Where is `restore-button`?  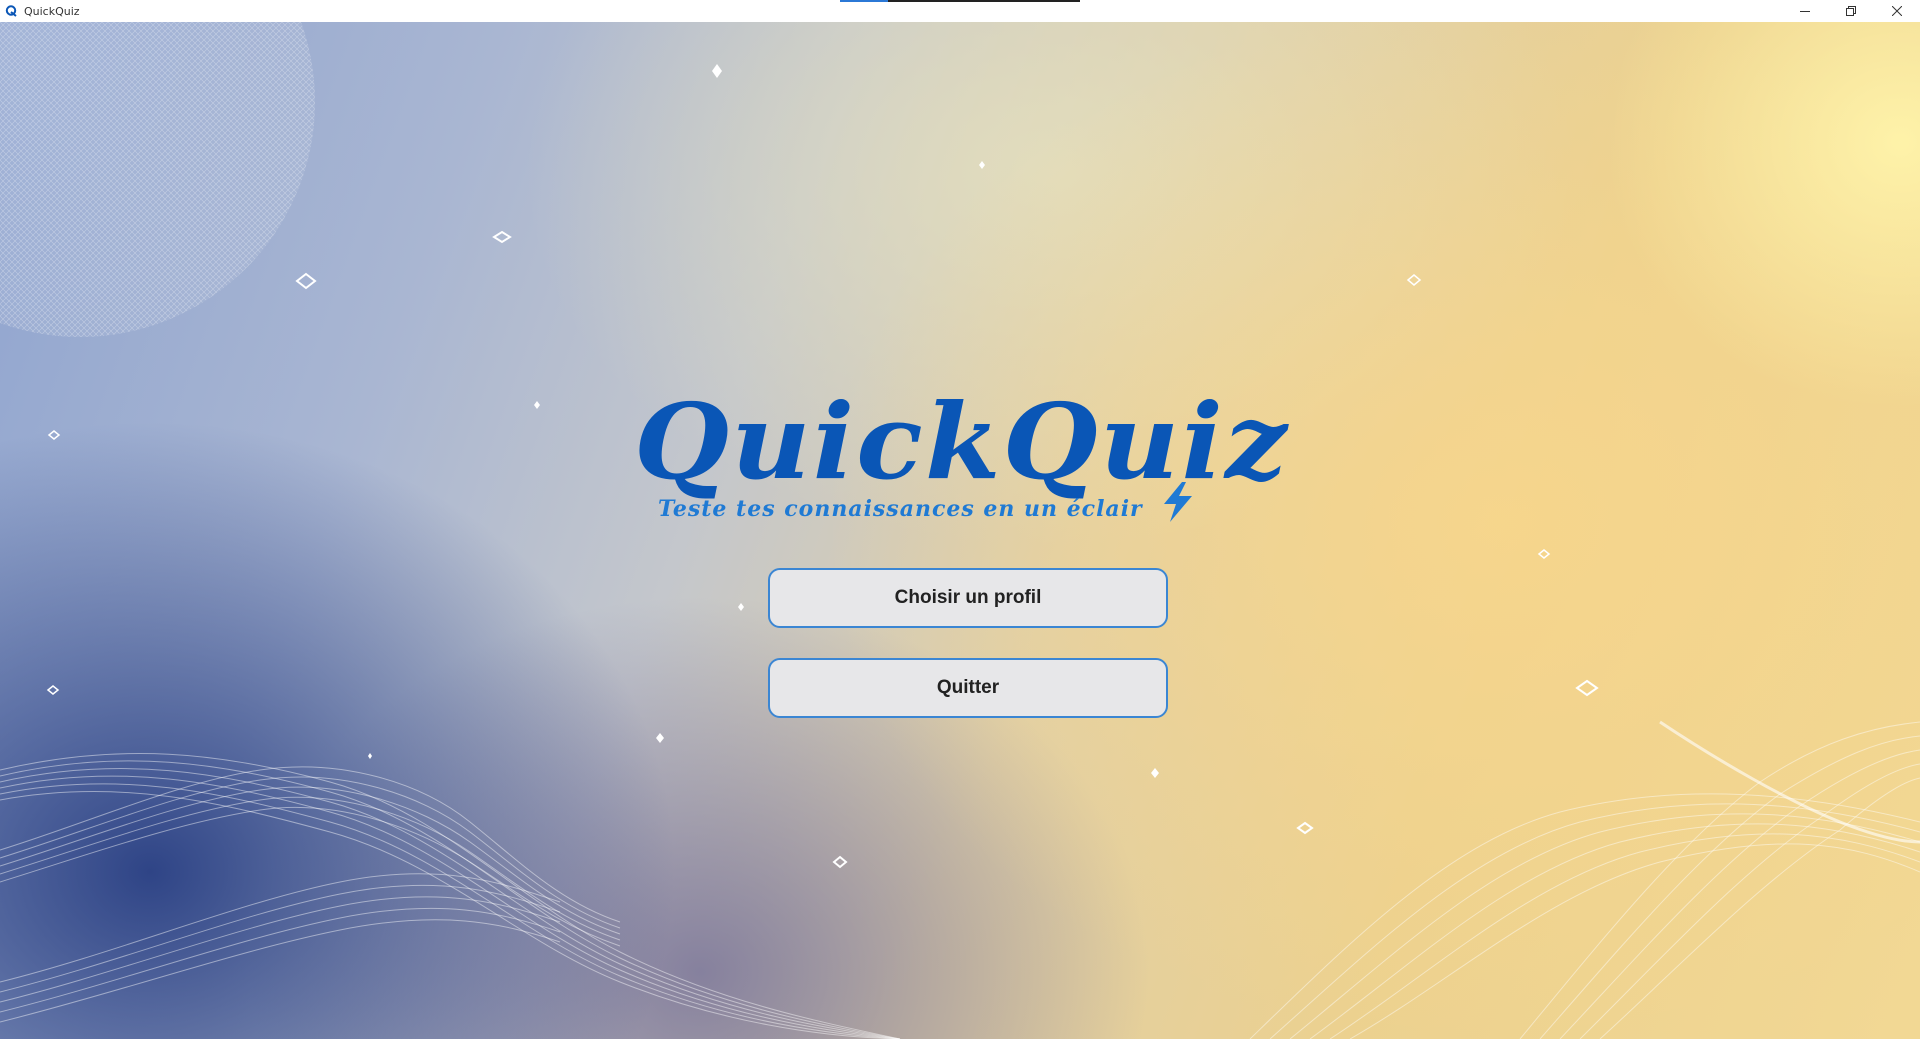
restore-button is located at coordinates (1851, 11).